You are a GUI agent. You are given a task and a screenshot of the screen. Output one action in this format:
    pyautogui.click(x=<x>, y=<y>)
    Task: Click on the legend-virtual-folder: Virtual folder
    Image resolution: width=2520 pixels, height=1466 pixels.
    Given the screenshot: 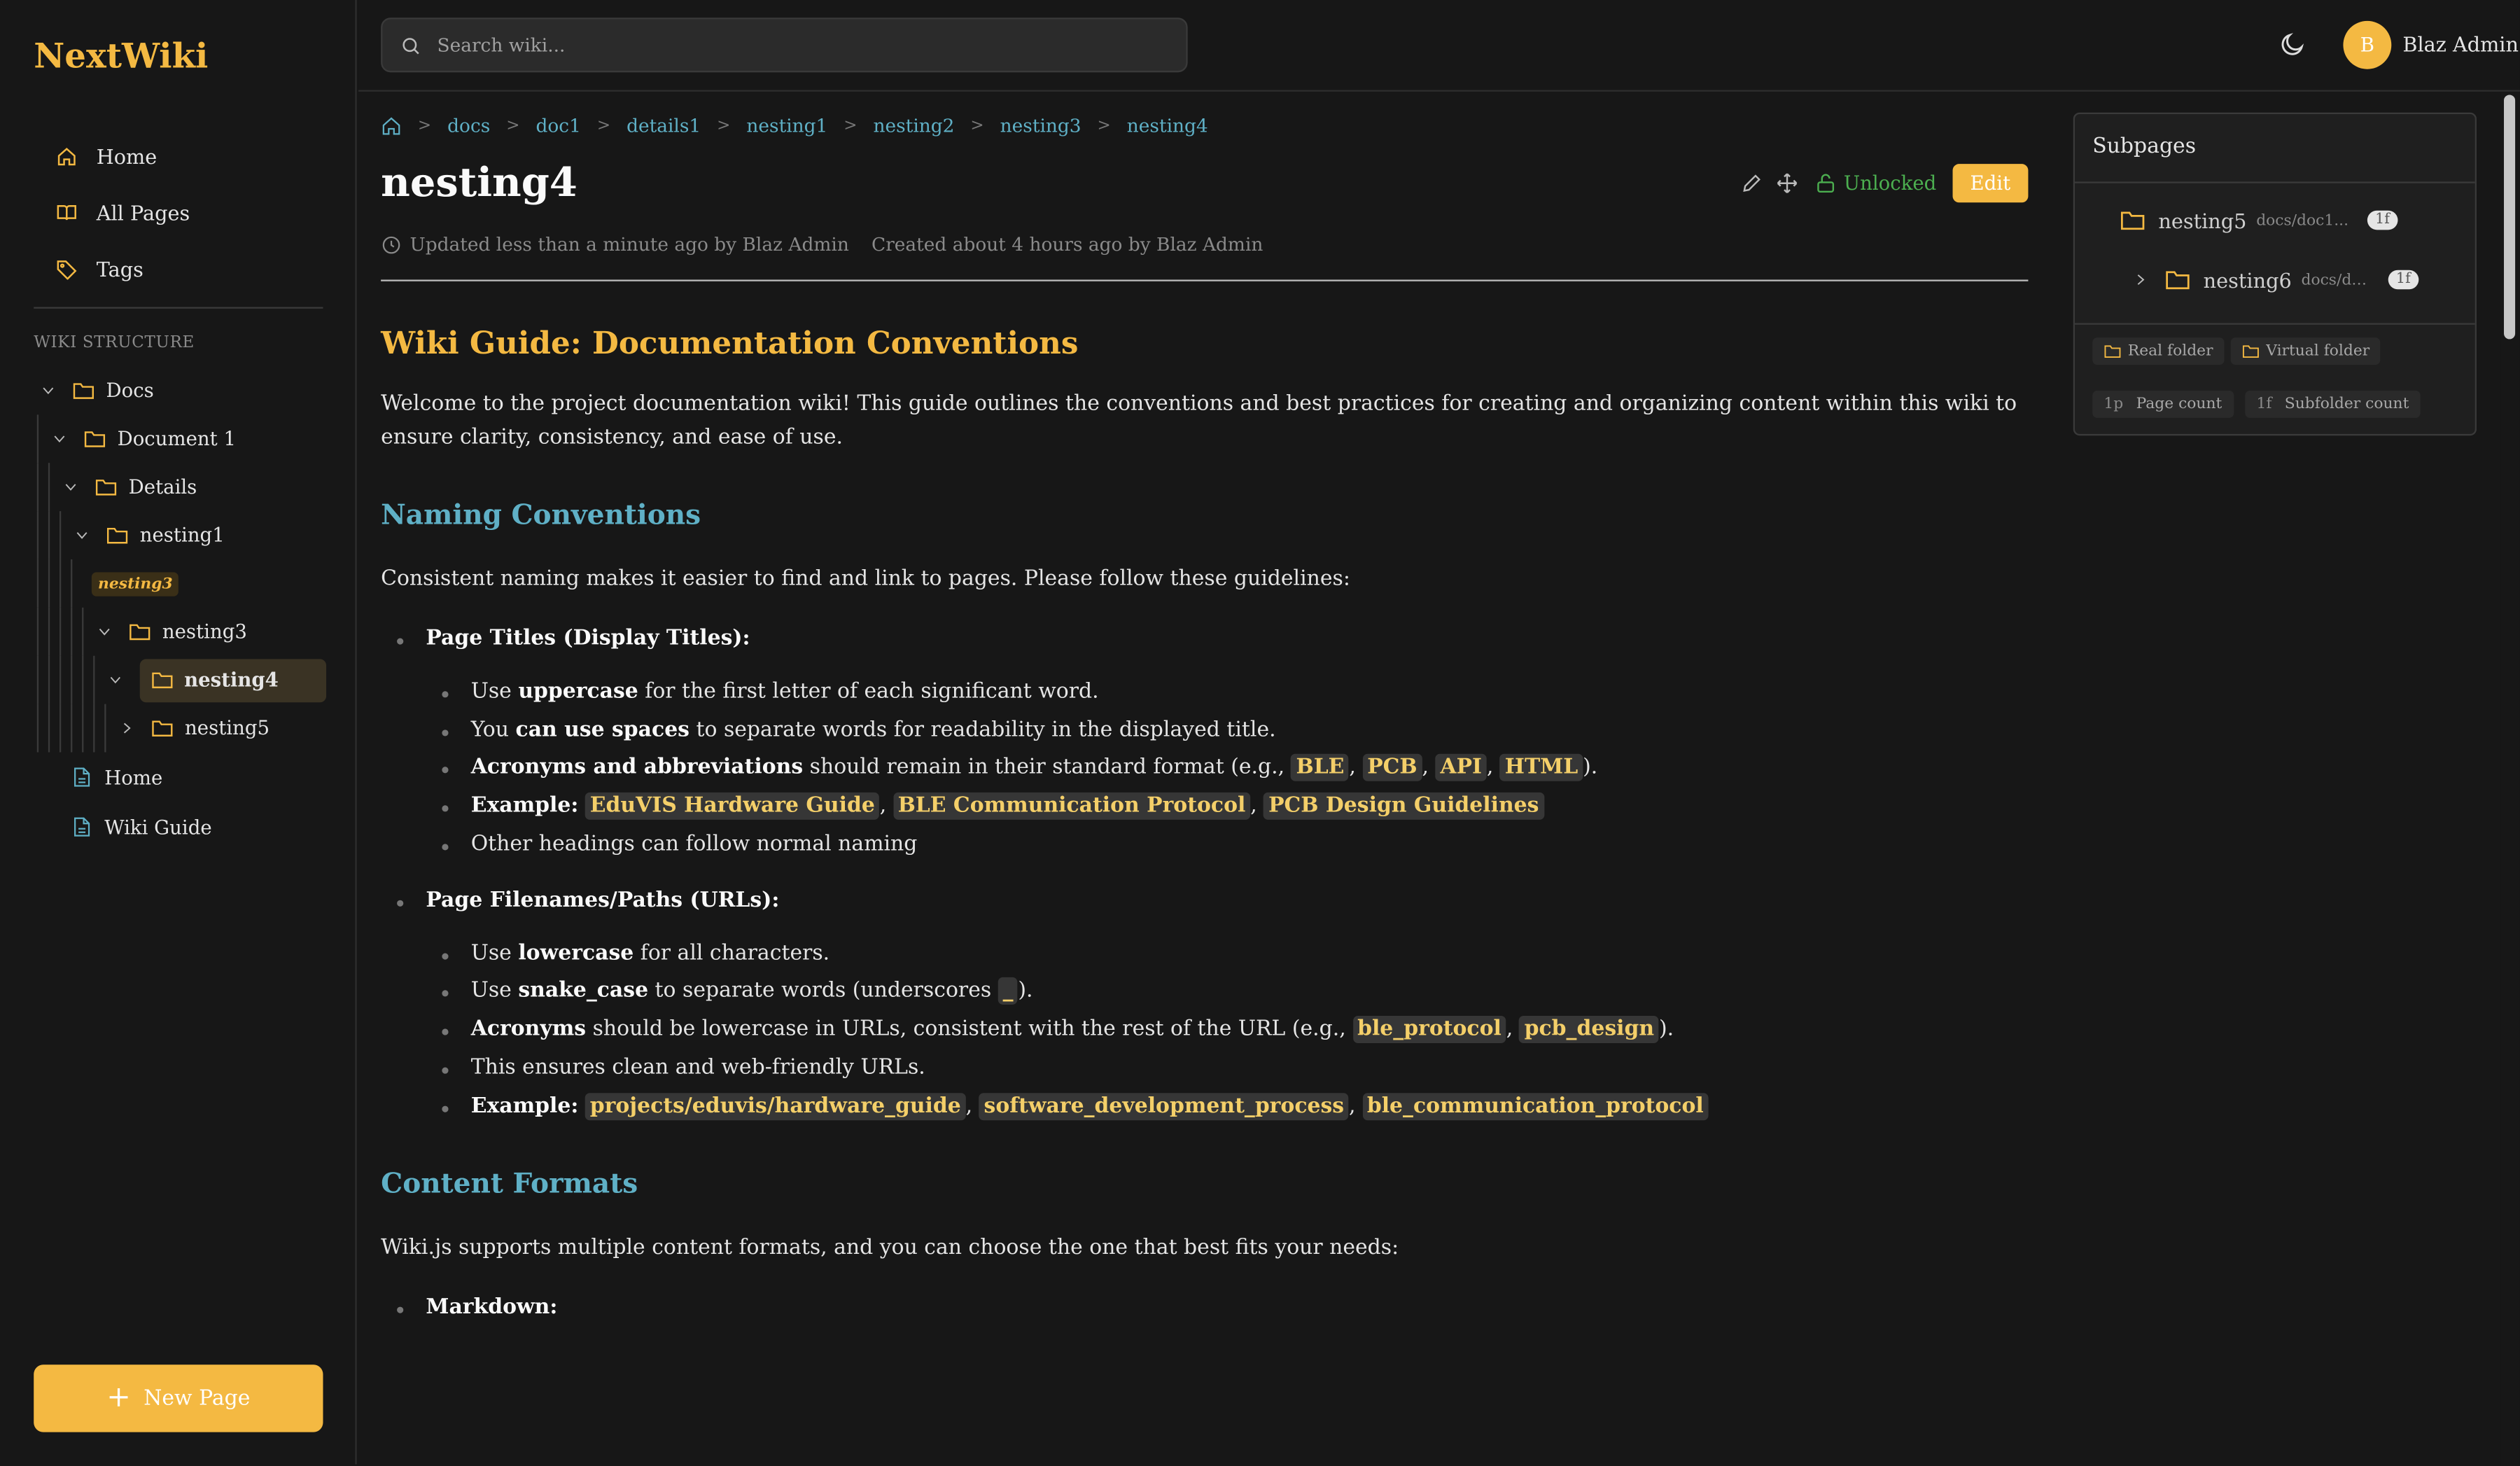 What is the action you would take?
    pyautogui.click(x=2305, y=351)
    